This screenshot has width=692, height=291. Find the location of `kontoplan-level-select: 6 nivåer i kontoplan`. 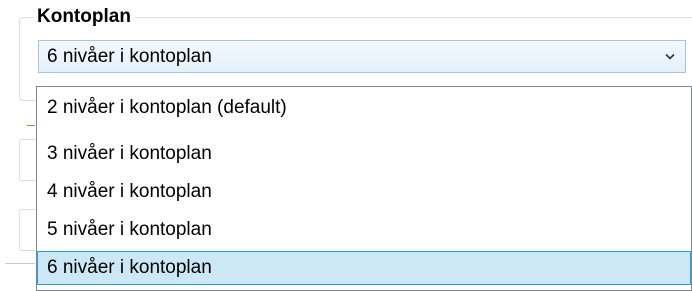

kontoplan-level-select: 6 nivåer i kontoplan is located at coordinates (362, 56).